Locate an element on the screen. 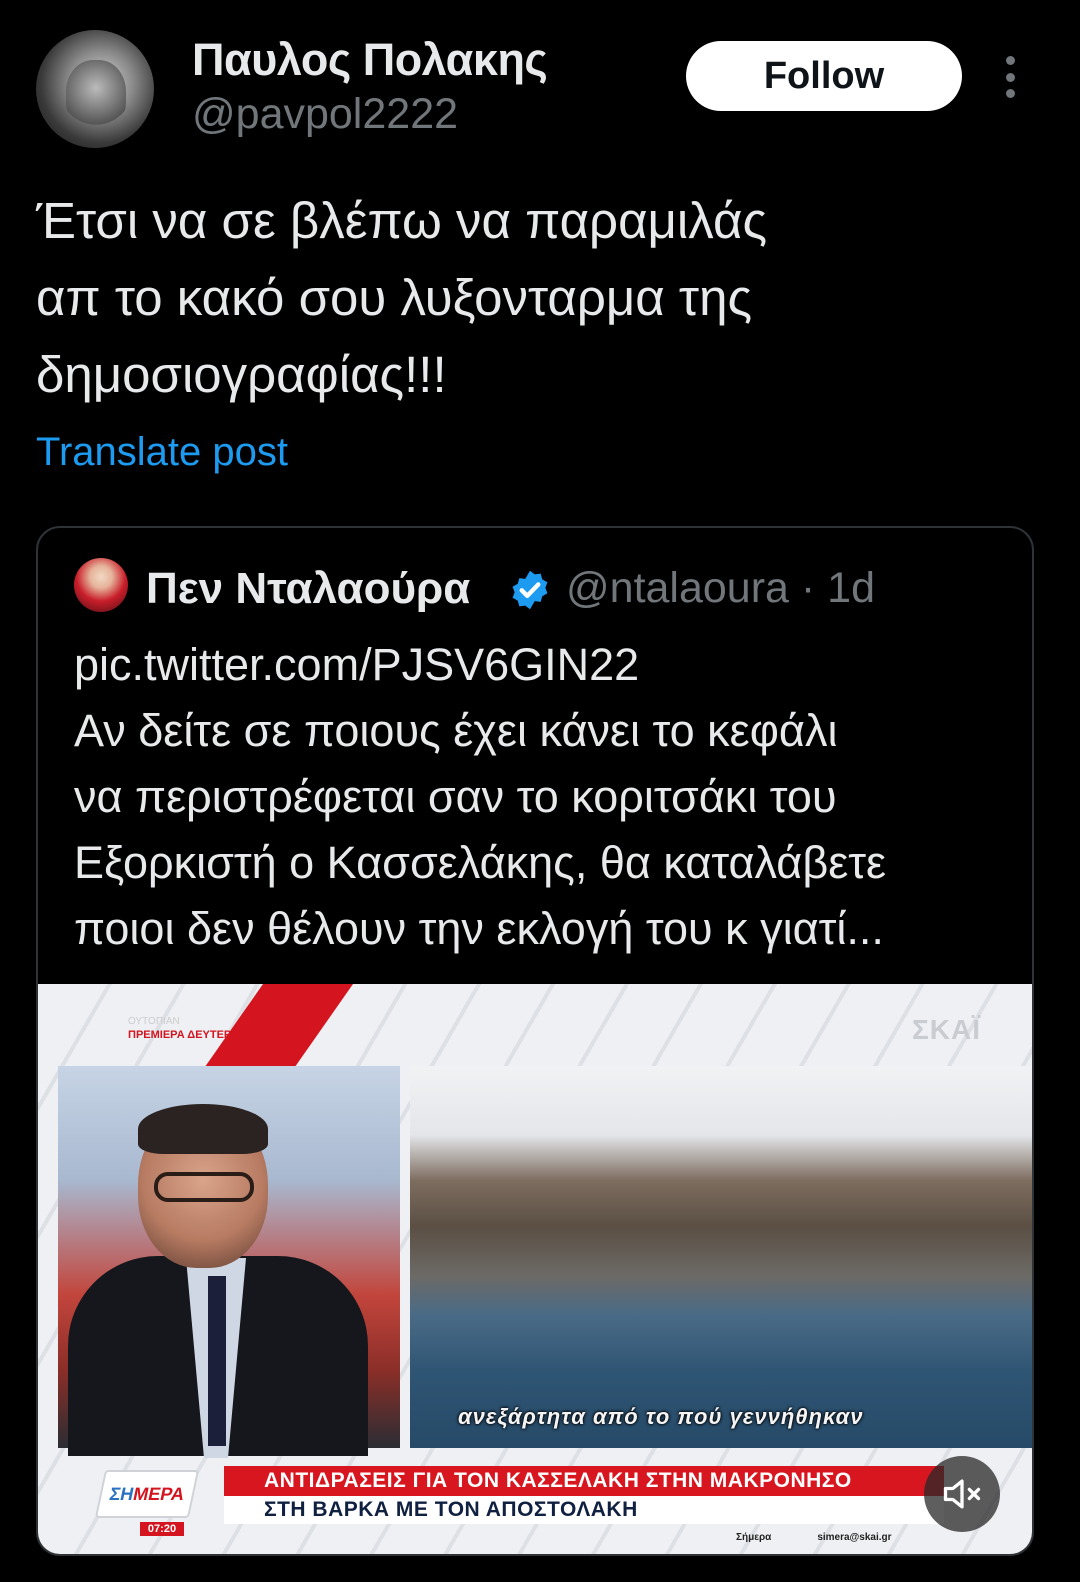  verified-badge-icon is located at coordinates (530, 590).